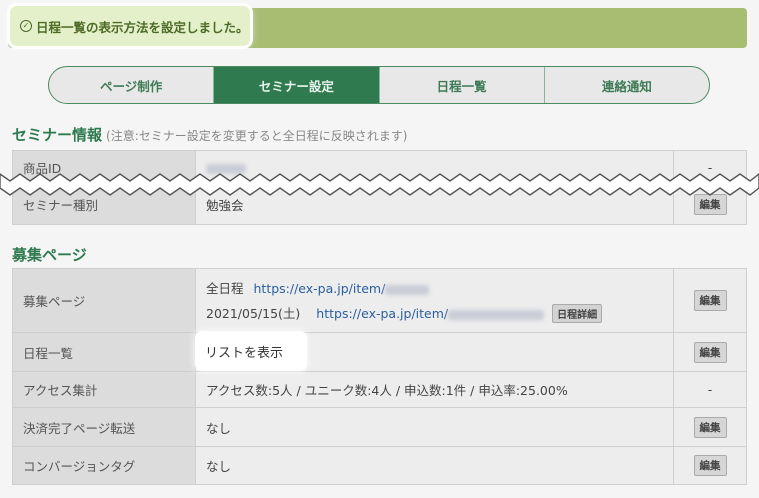  I want to click on section-note: (注意:セミナー設定を変更すると全日程に反映されます), so click(257, 136).